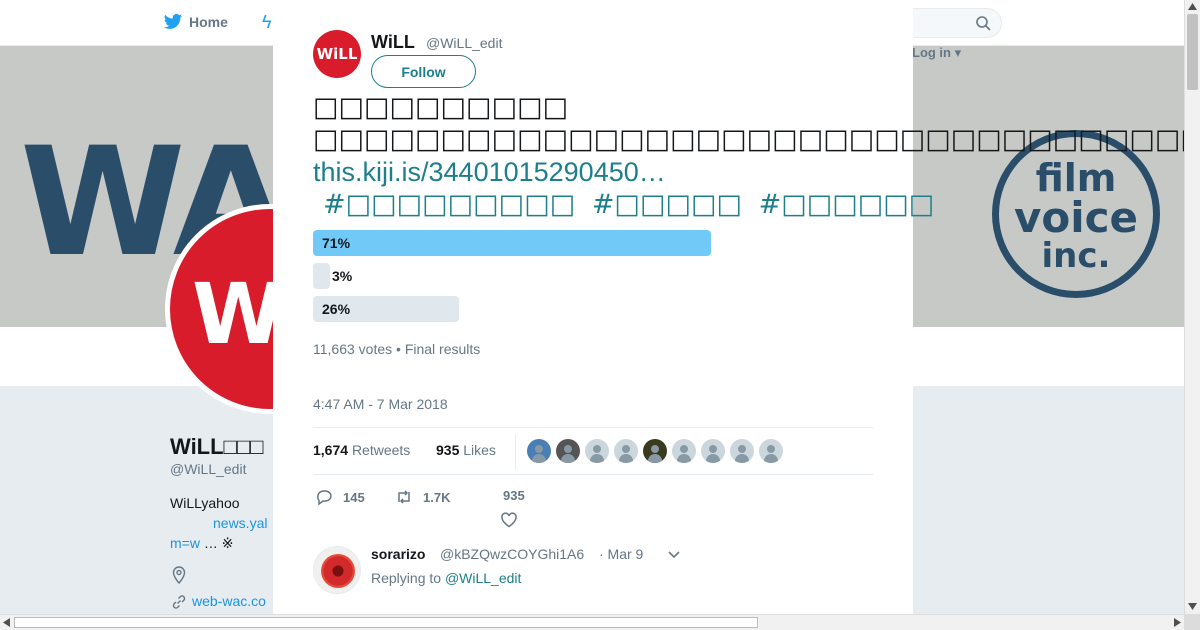  What do you see at coordinates (1192, 6) in the screenshot?
I see `scroll-up-arrow-icon` at bounding box center [1192, 6].